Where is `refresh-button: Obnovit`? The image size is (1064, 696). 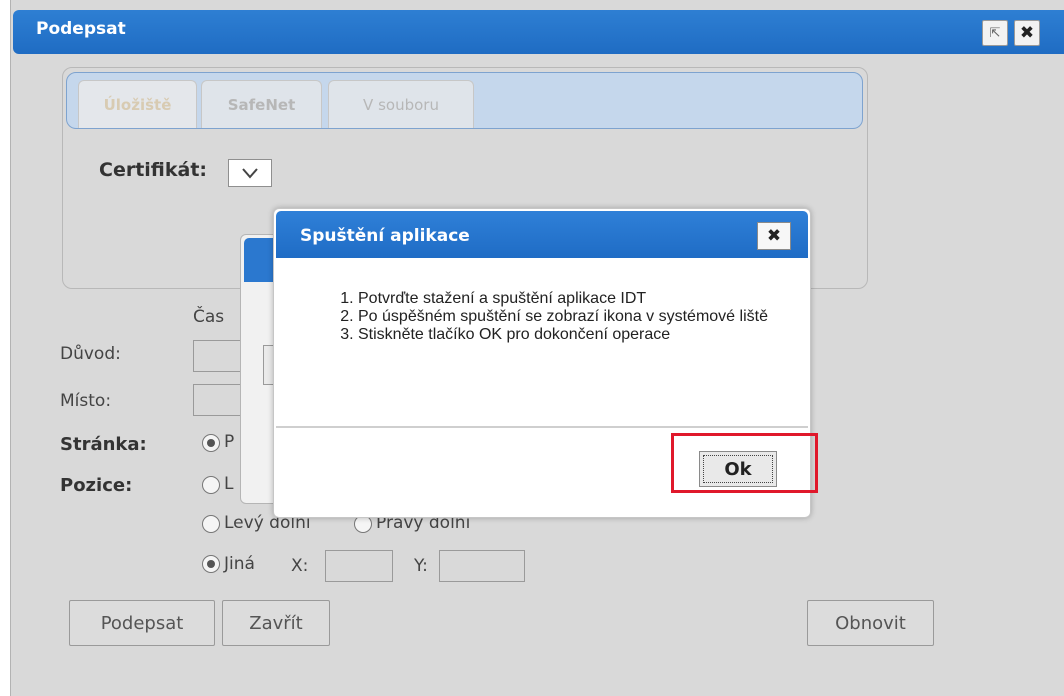 refresh-button: Obnovit is located at coordinates (870, 623).